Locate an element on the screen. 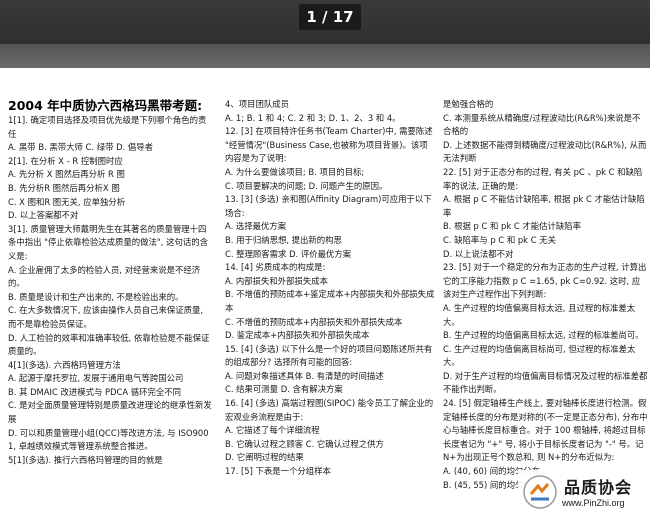 Image resolution: width=650 pixels, height=517 pixels. question-line: D. 人工检验的效率和准确率较低, 依靠检验是不能保证质量的。 is located at coordinates (109, 344).